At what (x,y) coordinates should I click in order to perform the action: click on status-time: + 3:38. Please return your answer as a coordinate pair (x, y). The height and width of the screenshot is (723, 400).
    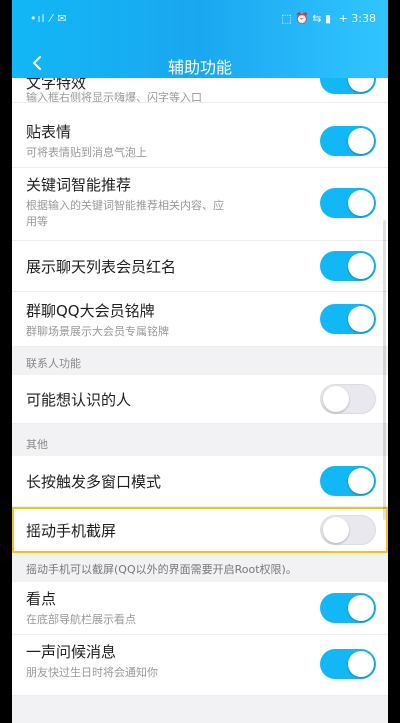
    Looking at the image, I should click on (357, 18).